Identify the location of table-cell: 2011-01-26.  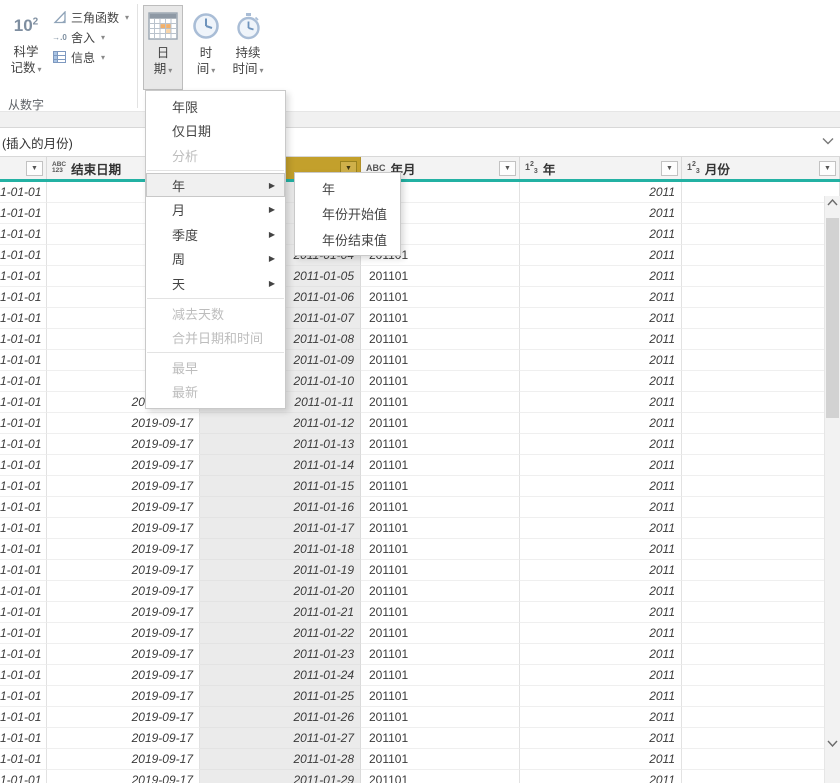
(280, 717).